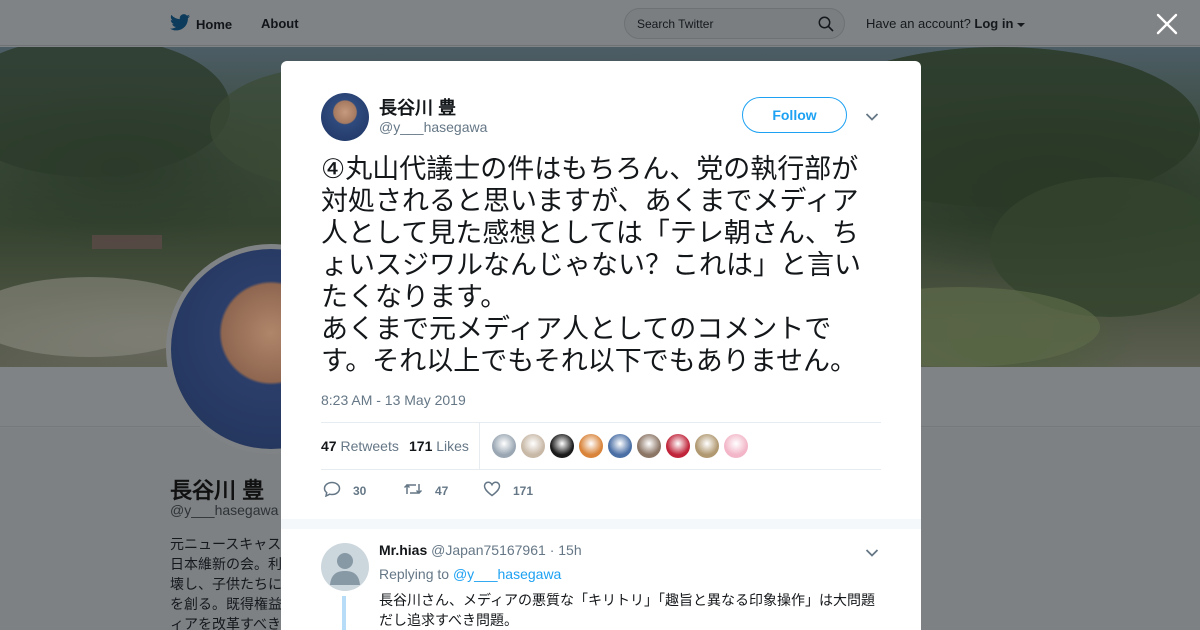  What do you see at coordinates (425, 490) in the screenshot?
I see `retweet-action: 47` at bounding box center [425, 490].